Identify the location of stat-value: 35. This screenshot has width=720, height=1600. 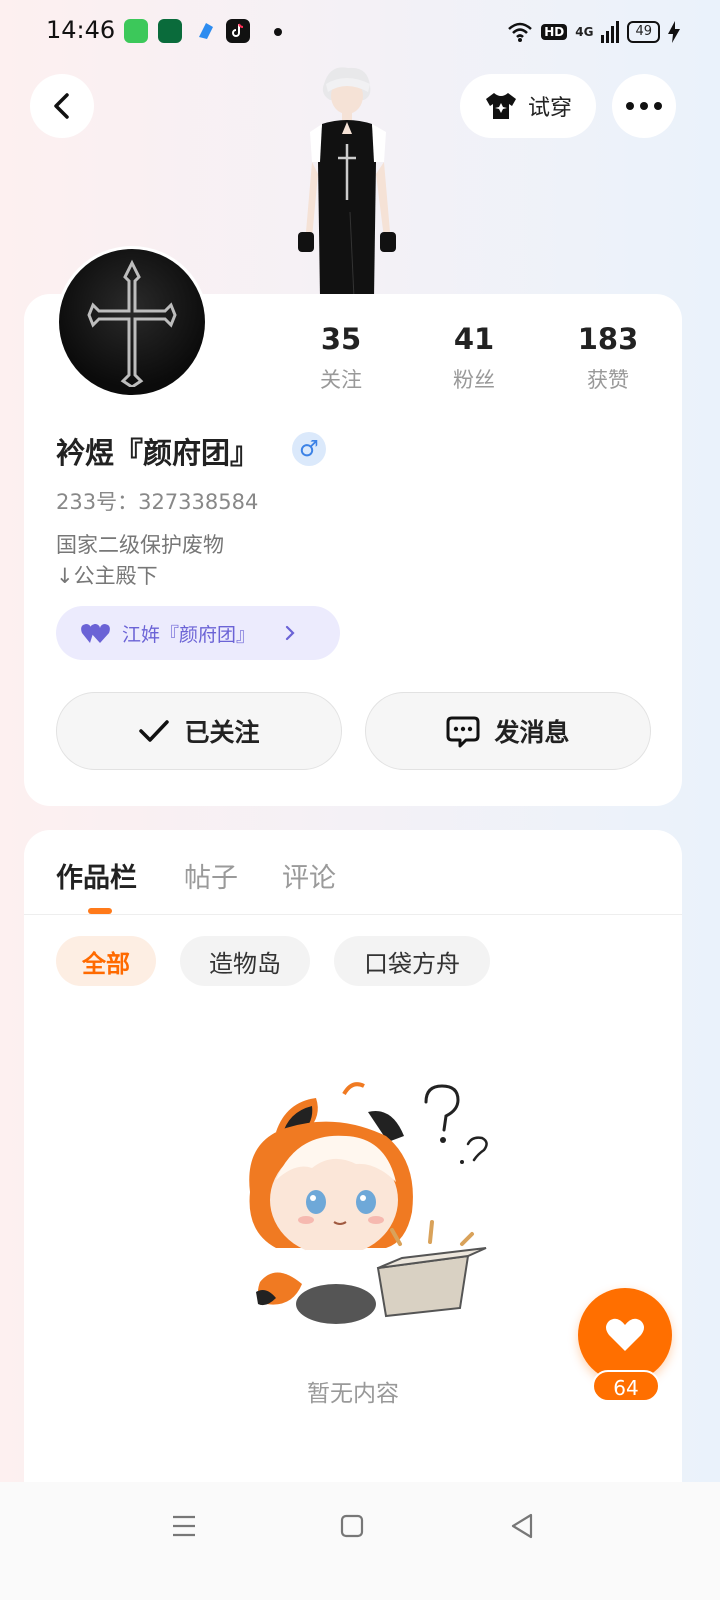
(341, 339).